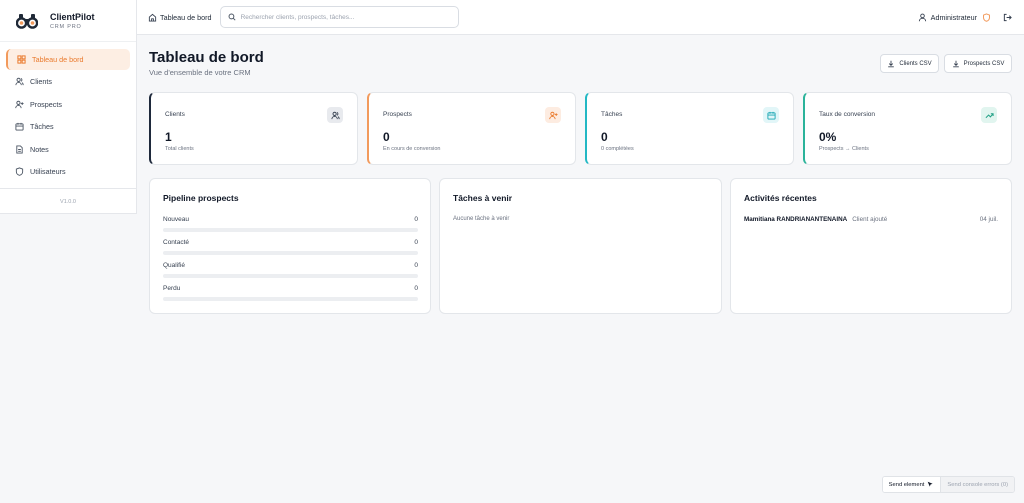 The height and width of the screenshot is (503, 1024). What do you see at coordinates (481, 219) in the screenshot?
I see `tasks-empty-message: Aucune tâche à venir` at bounding box center [481, 219].